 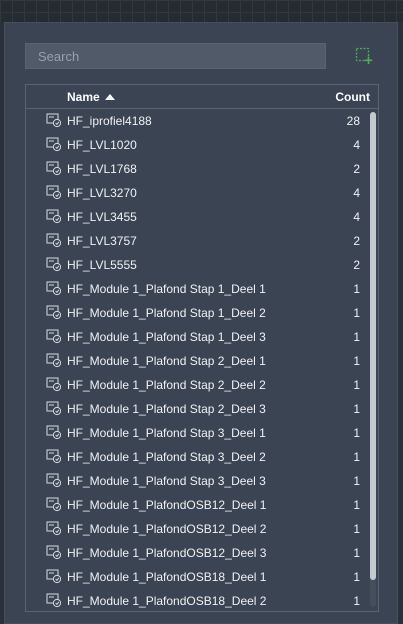 I want to click on table-row: HF_Module 1_PlafondOSB12_Deel 1 1, so click(x=197, y=505).